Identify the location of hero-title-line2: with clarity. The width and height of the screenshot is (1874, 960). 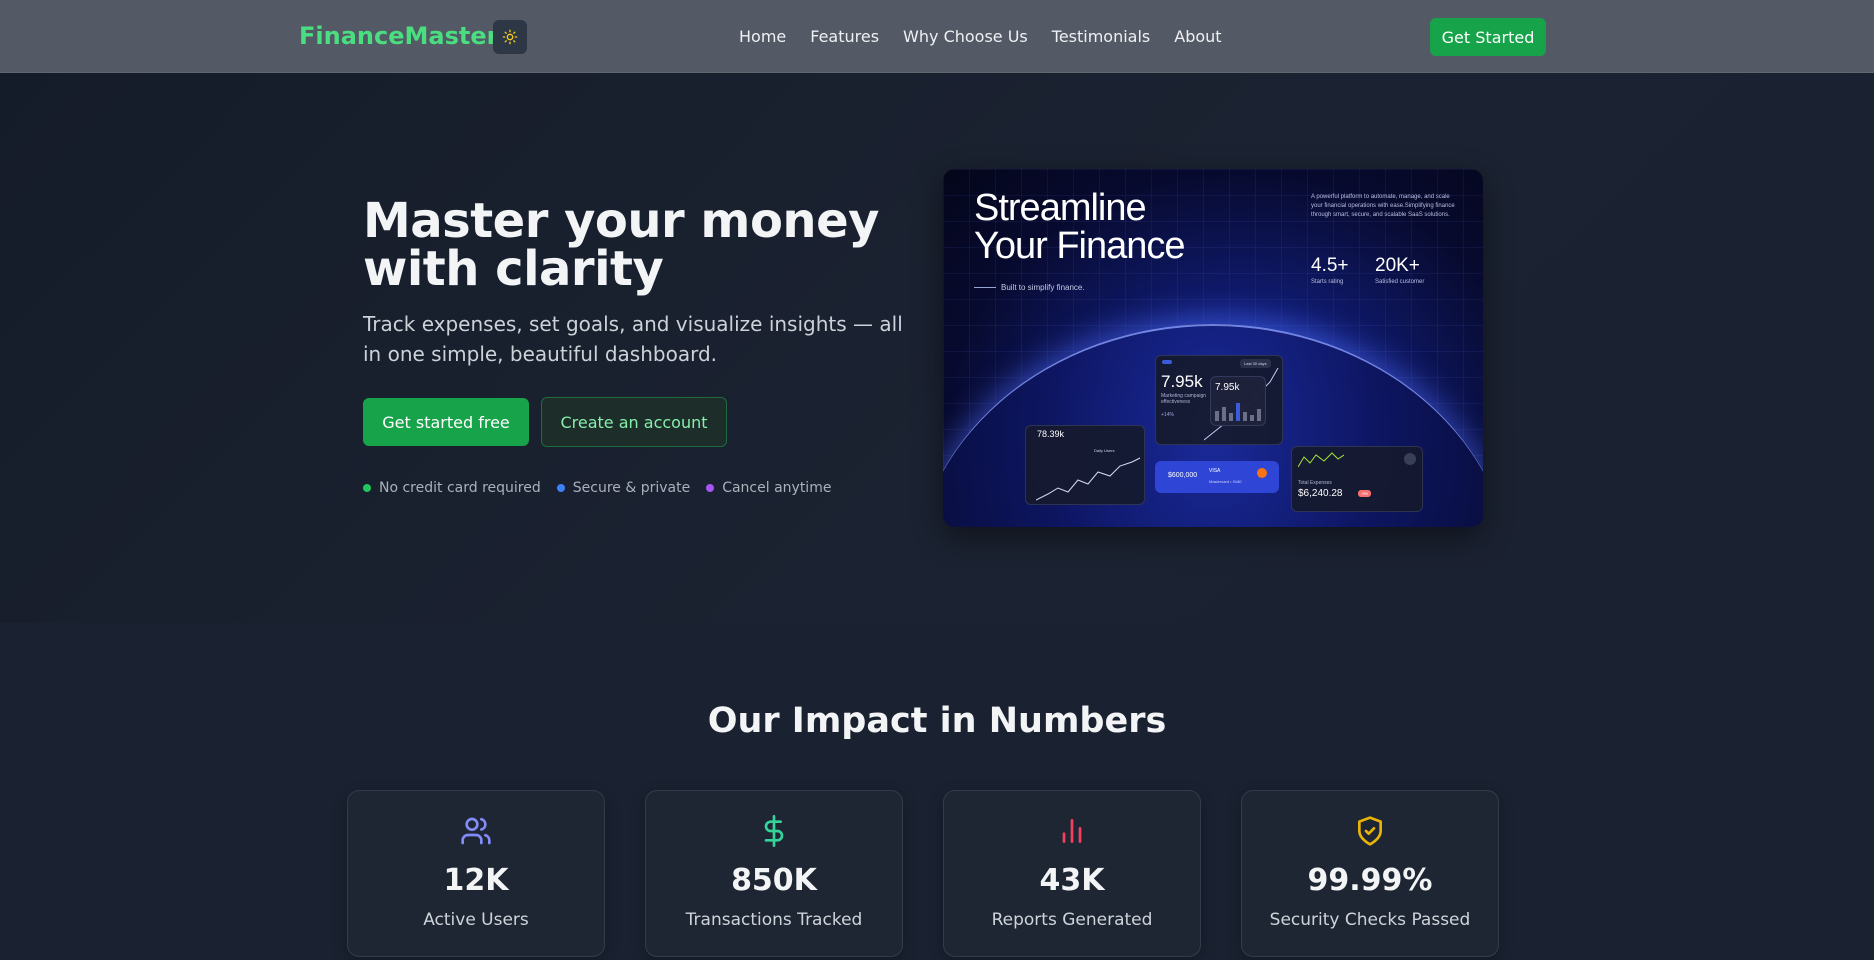
(513, 269).